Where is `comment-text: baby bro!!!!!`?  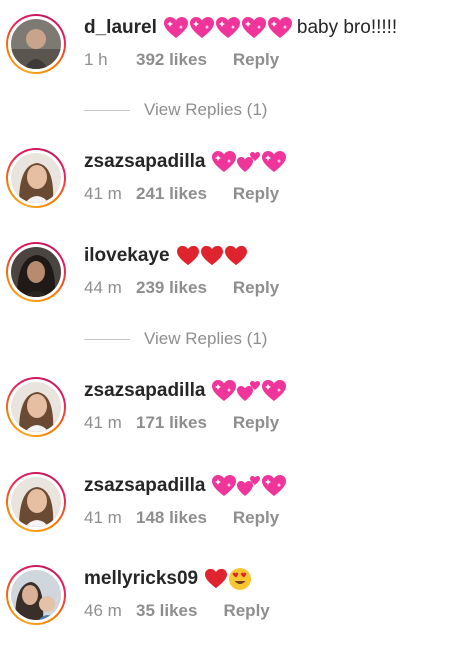 comment-text: baby bro!!!!! is located at coordinates (347, 27).